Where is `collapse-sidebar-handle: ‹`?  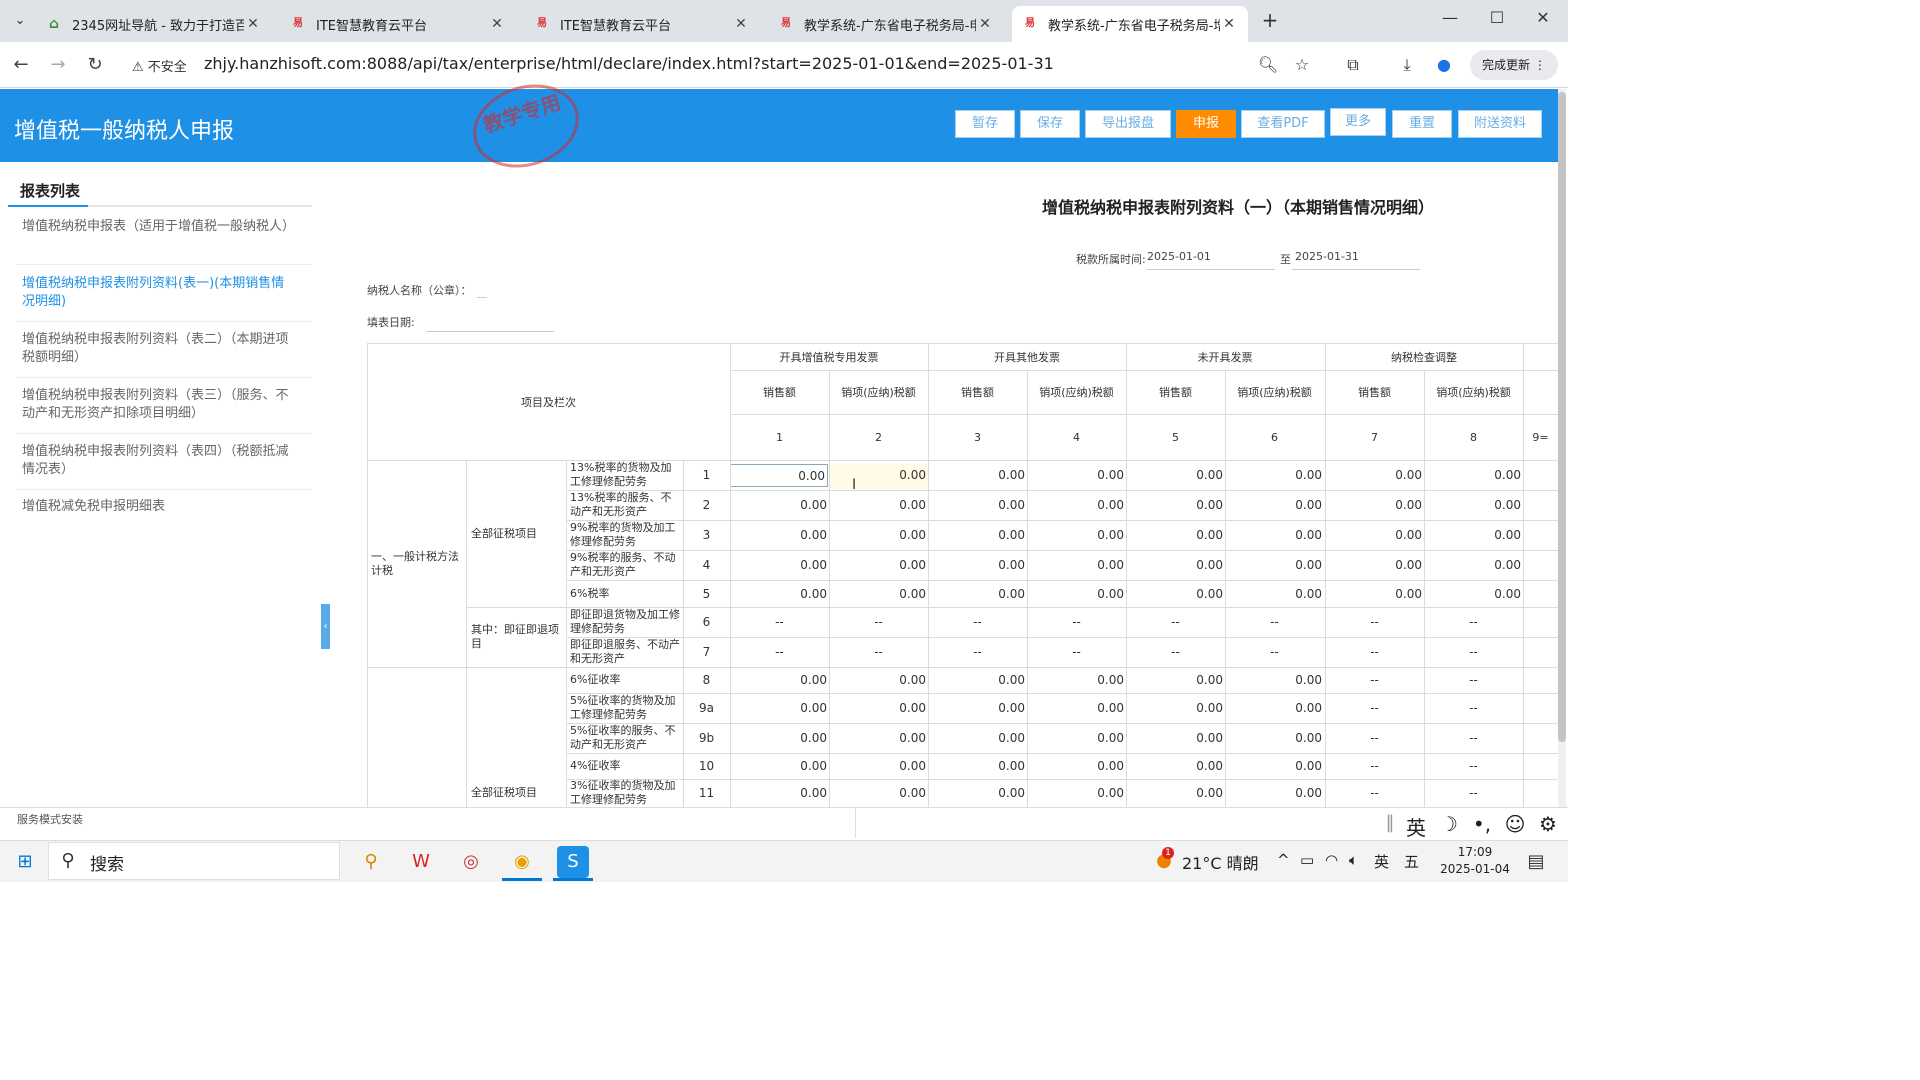
collapse-sidebar-handle: ‹ is located at coordinates (325, 626).